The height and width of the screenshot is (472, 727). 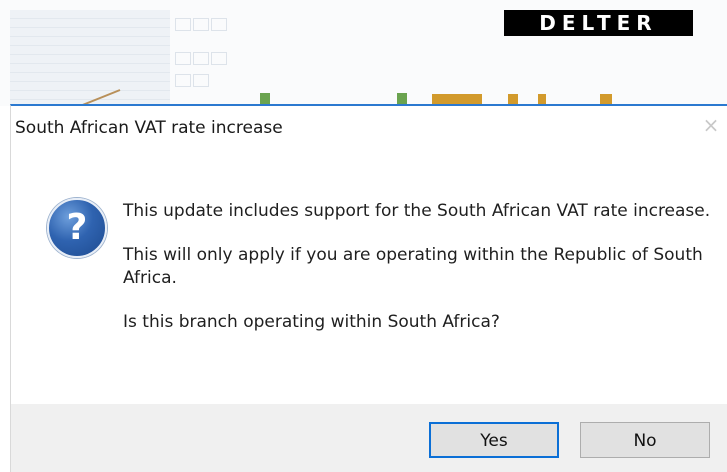 What do you see at coordinates (149, 128) in the screenshot?
I see `dialog-title: South African VAT rate increase` at bounding box center [149, 128].